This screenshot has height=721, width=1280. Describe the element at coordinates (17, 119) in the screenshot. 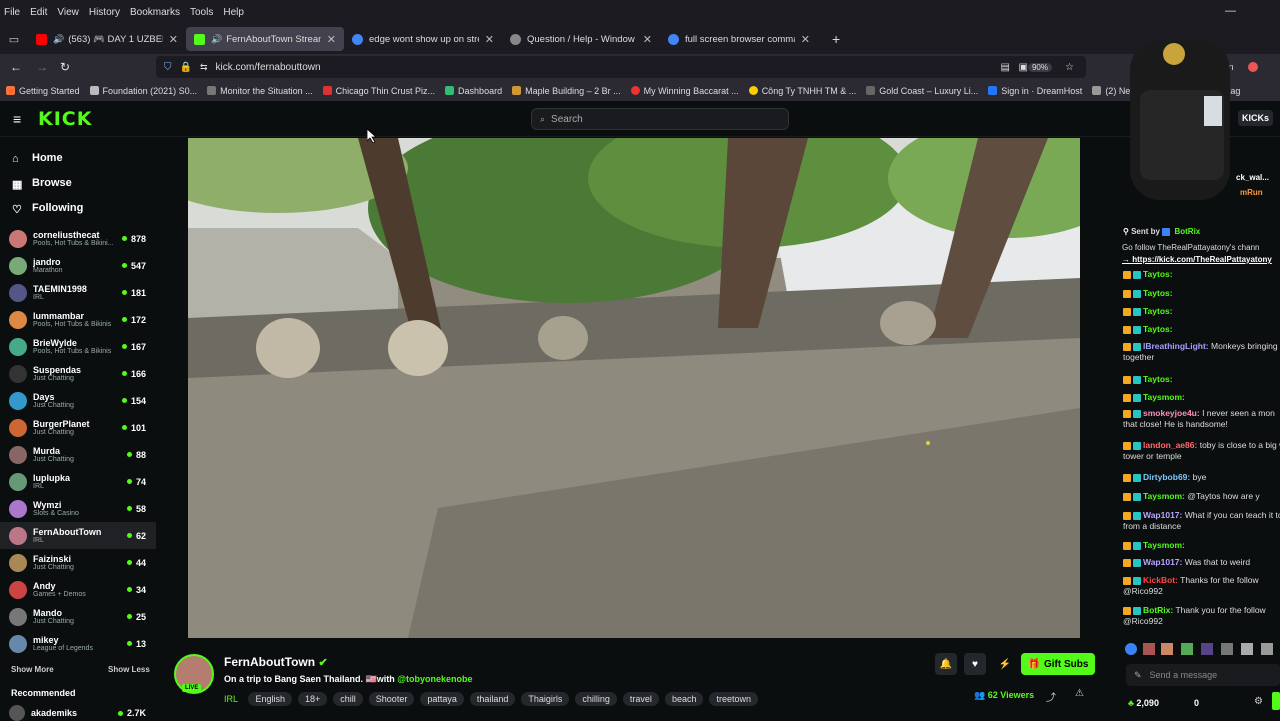

I see `hamburger-menu-icon: ≡` at that location.